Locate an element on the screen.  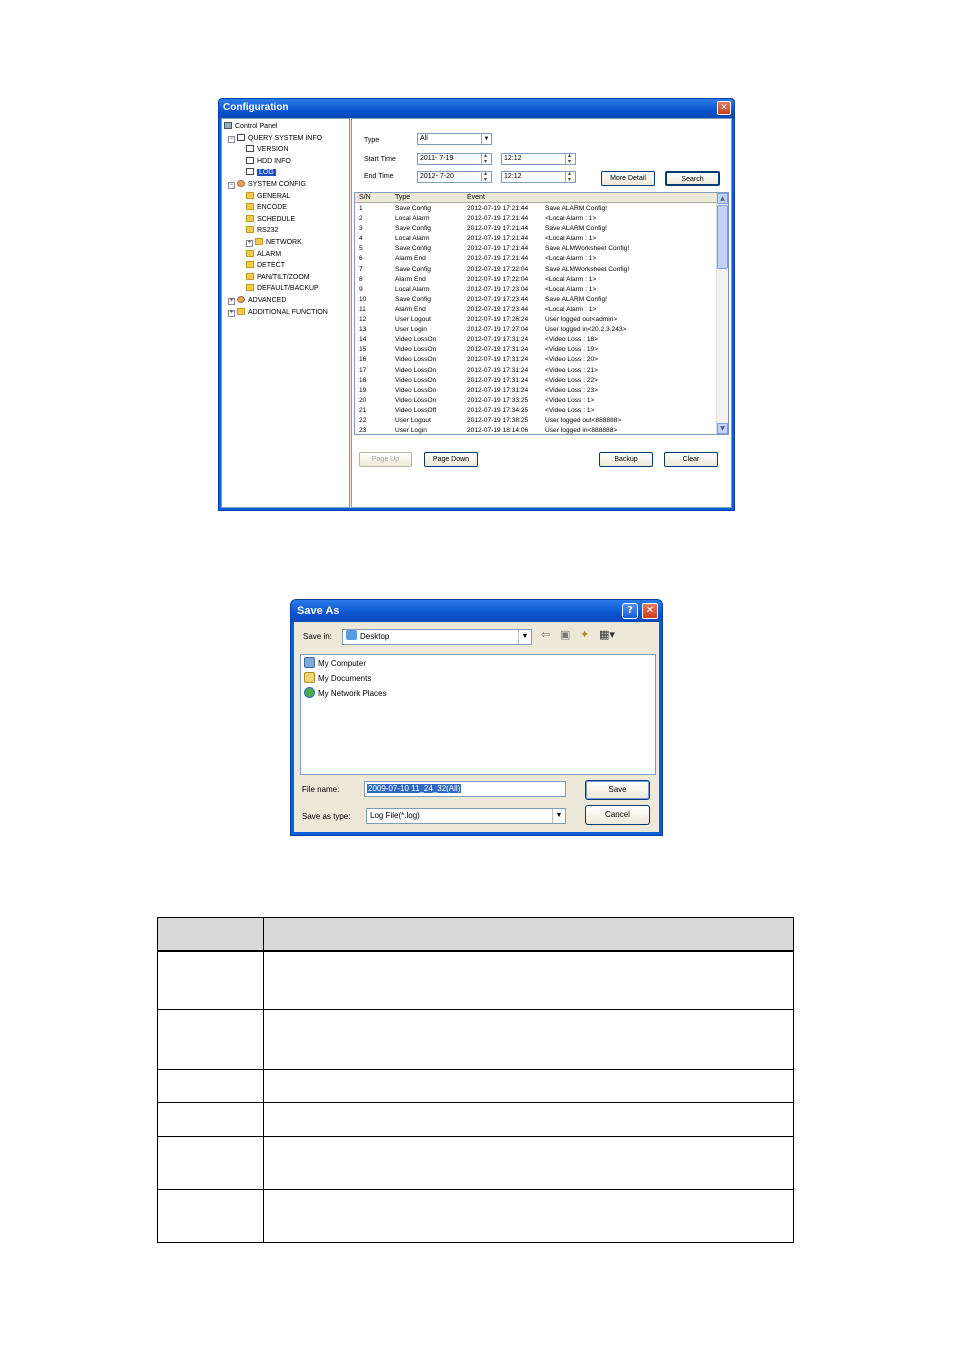
log-sn: 8 is located at coordinates (361, 279).